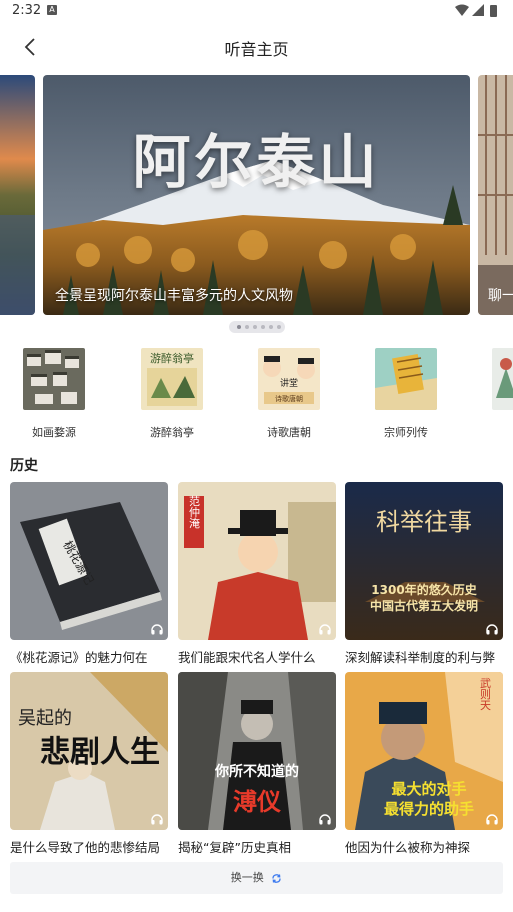 This screenshot has height=912, width=513. Describe the element at coordinates (257, 751) in the screenshot. I see `program-thumb: 你所不知道的 溥仪` at that location.